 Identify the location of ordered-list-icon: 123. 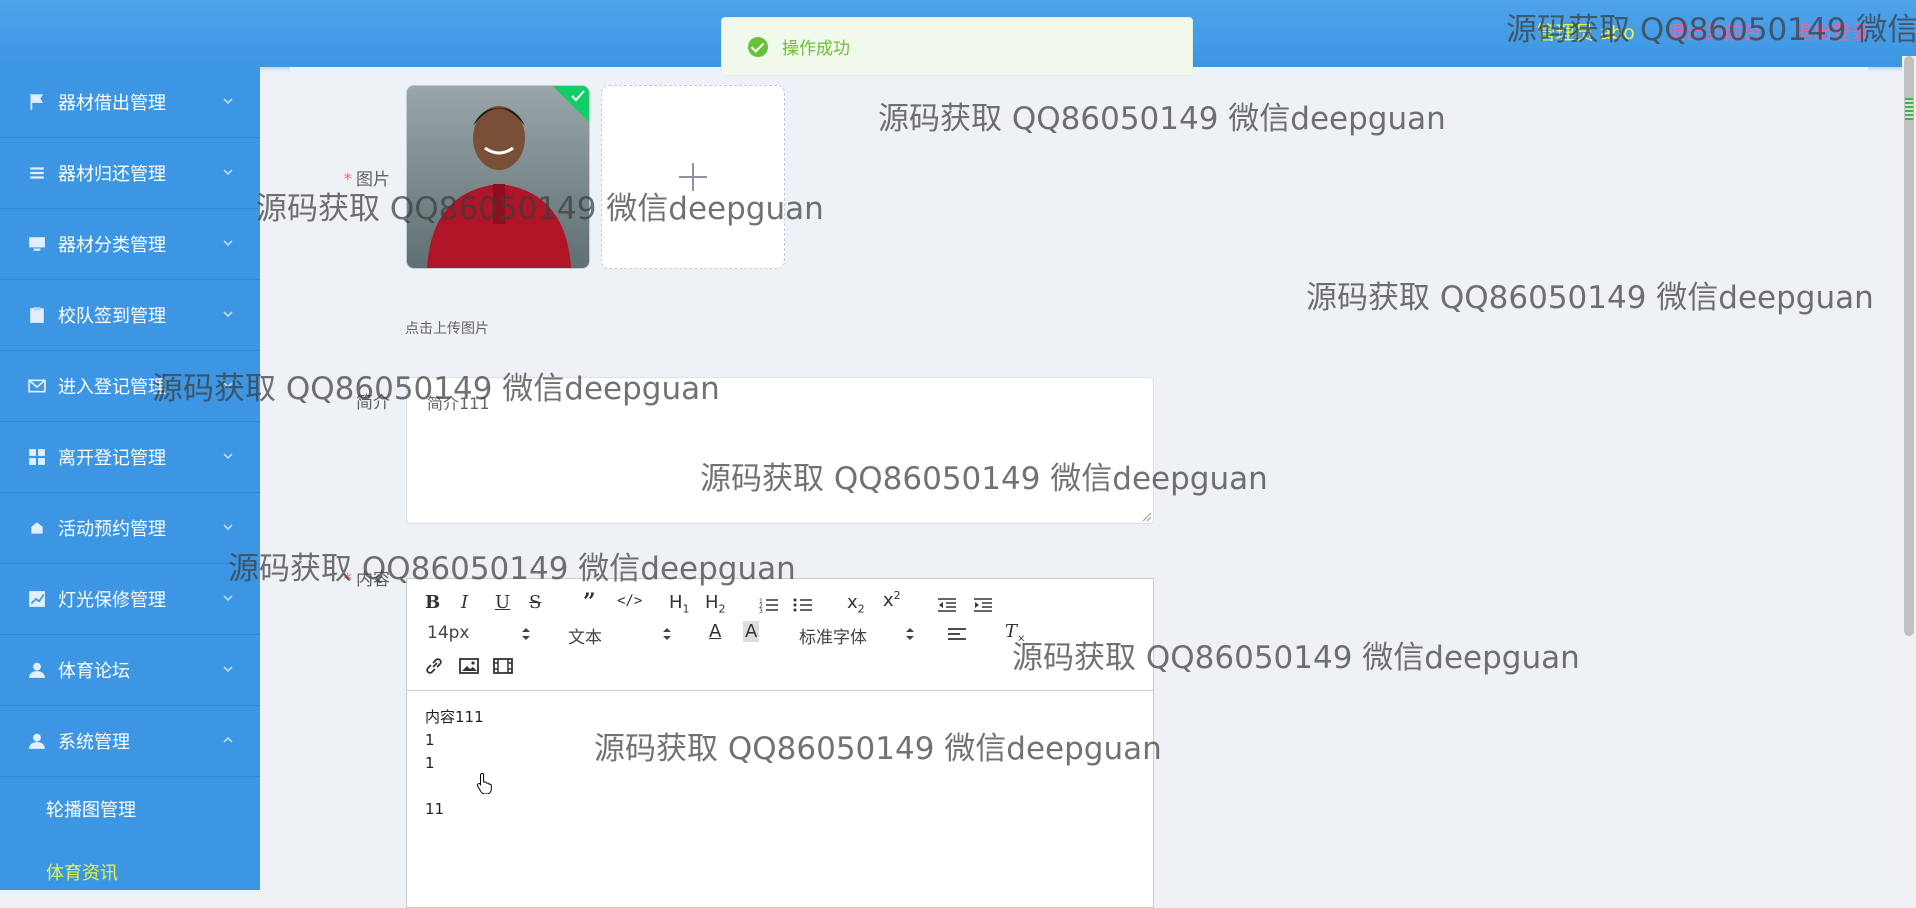
(769, 605).